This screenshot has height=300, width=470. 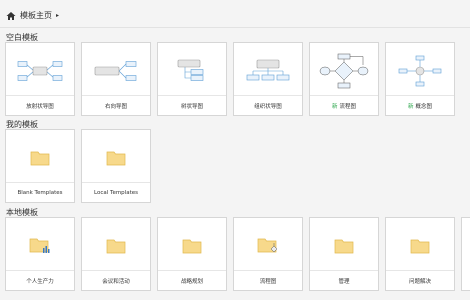 I want to click on template-card-meetings: 会议和活动, so click(x=116, y=254).